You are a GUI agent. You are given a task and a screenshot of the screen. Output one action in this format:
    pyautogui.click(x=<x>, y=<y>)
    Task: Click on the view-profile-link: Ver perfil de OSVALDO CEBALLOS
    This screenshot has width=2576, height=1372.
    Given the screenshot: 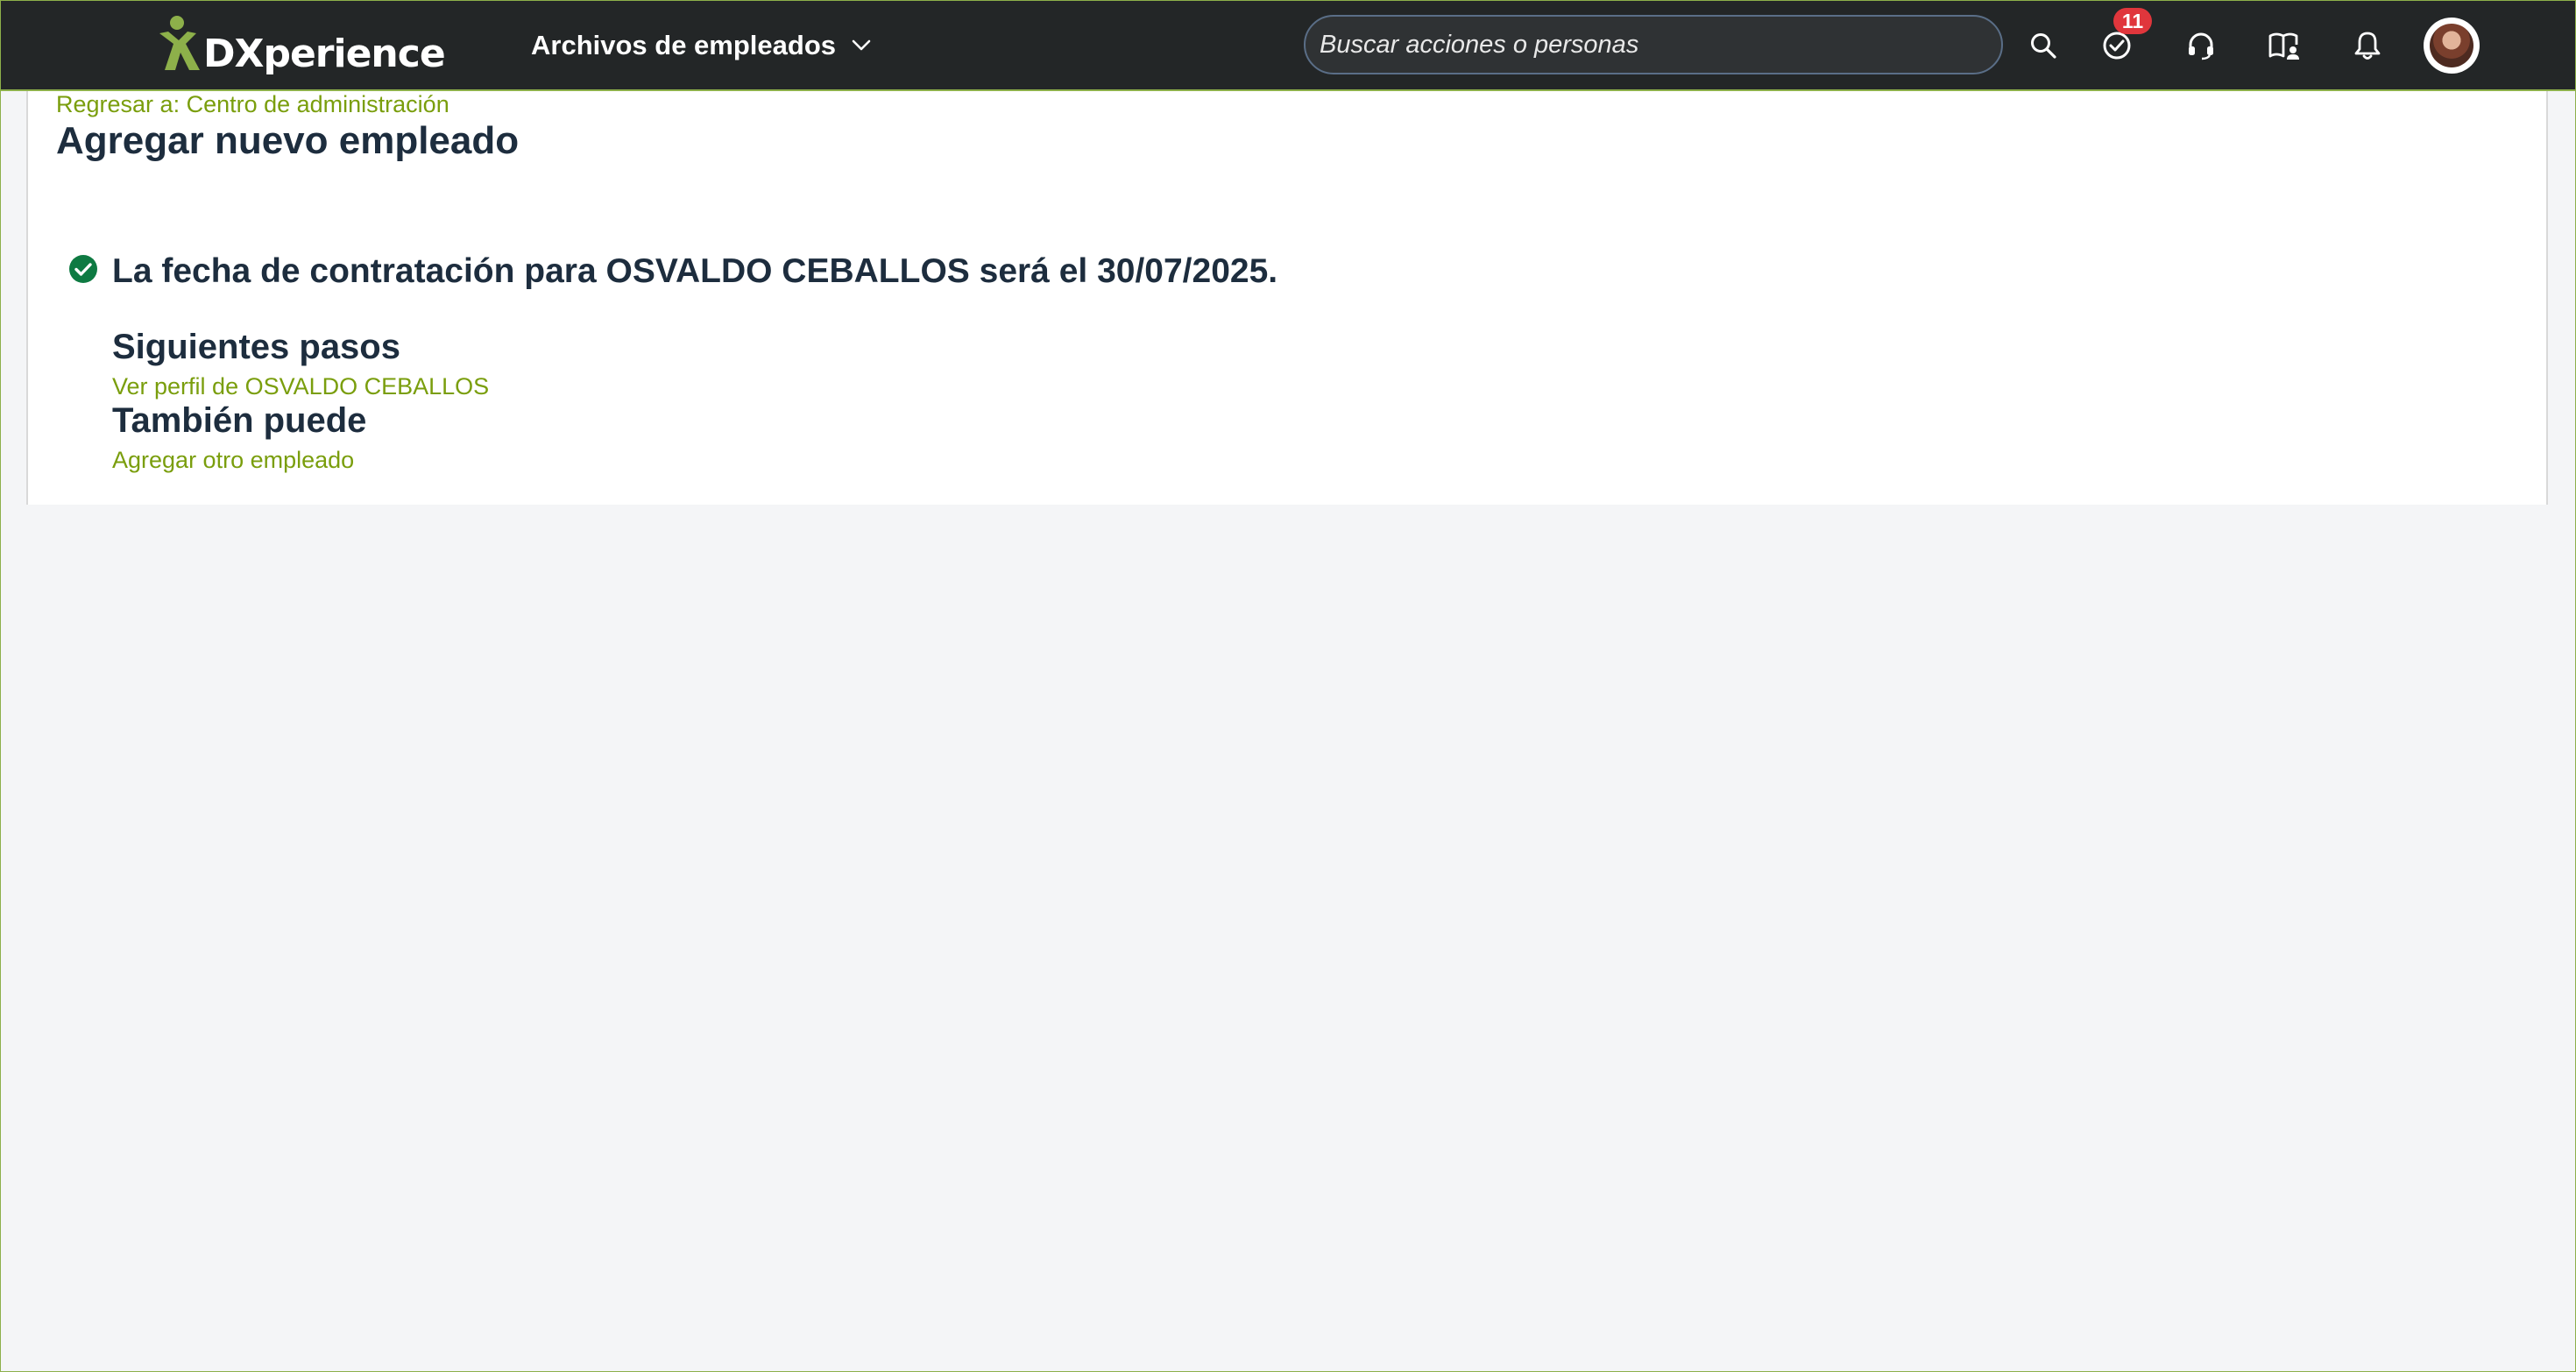 What is the action you would take?
    pyautogui.click(x=300, y=386)
    